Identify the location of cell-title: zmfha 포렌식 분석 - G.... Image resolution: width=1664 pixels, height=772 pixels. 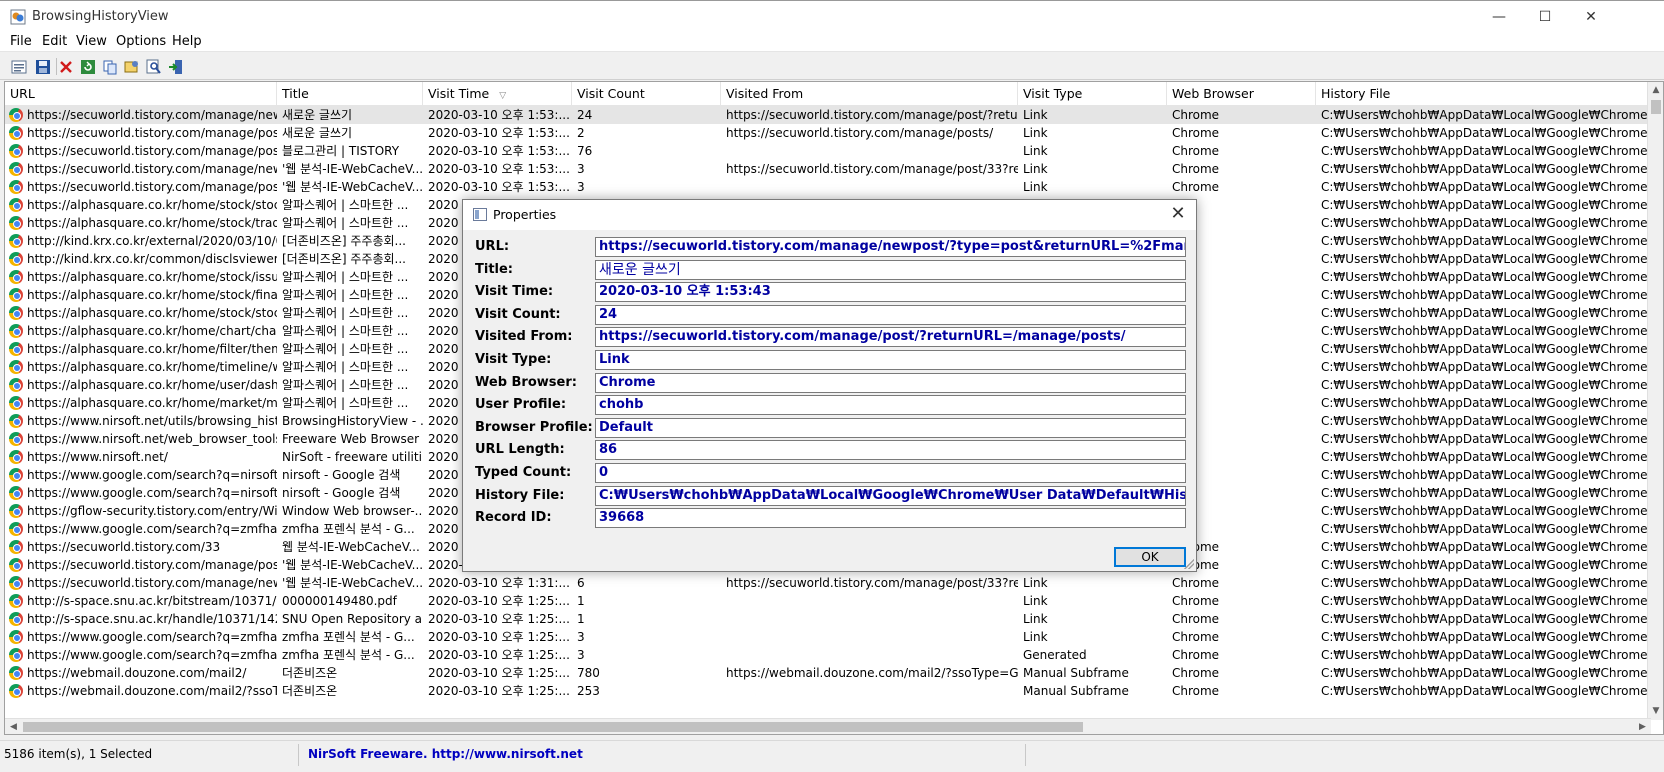
(350, 529).